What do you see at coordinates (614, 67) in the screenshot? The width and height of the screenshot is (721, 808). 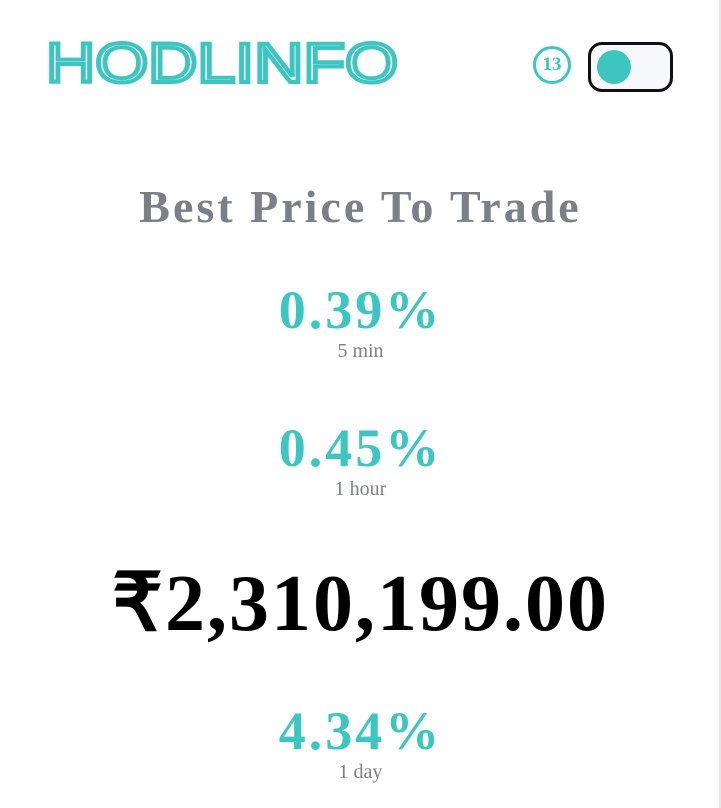 I see `toggle-knob-icon` at bounding box center [614, 67].